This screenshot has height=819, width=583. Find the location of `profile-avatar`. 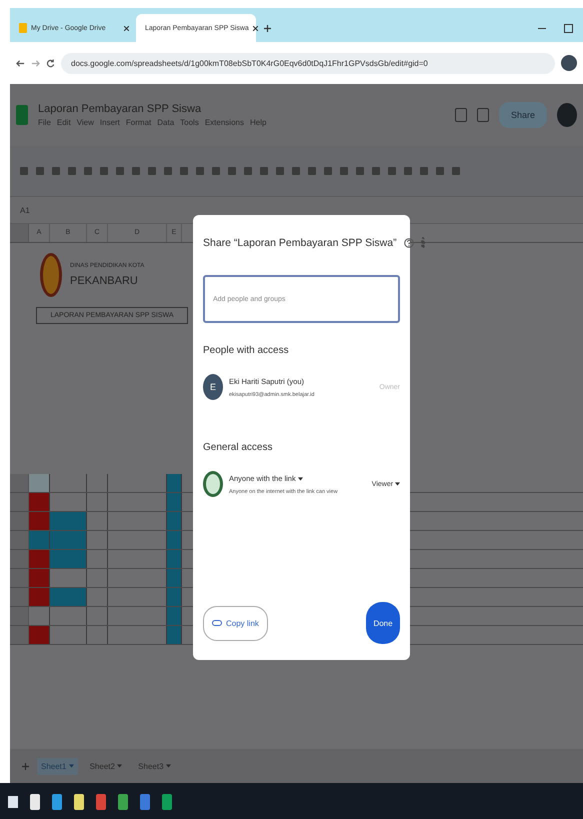

profile-avatar is located at coordinates (569, 63).